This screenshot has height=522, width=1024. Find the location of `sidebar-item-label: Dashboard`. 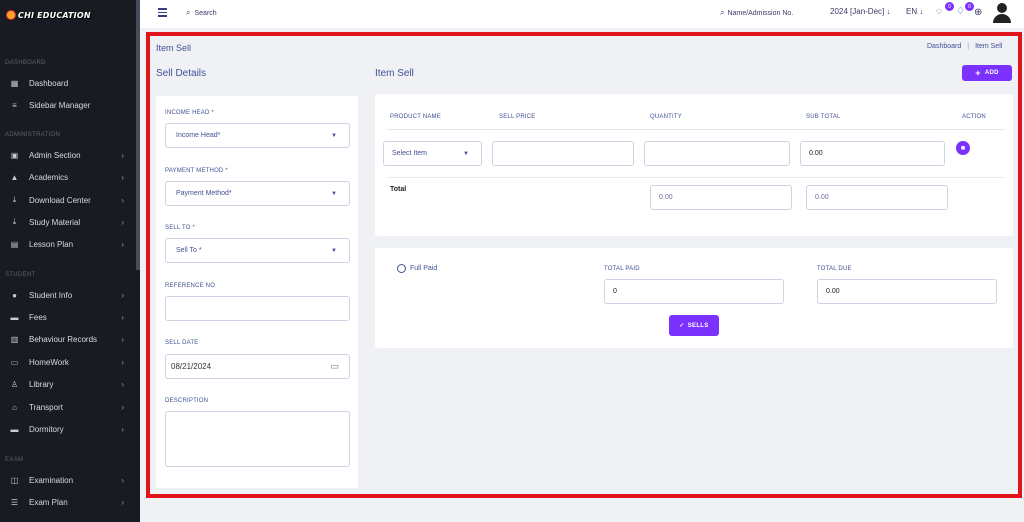

sidebar-item-label: Dashboard is located at coordinates (49, 83).